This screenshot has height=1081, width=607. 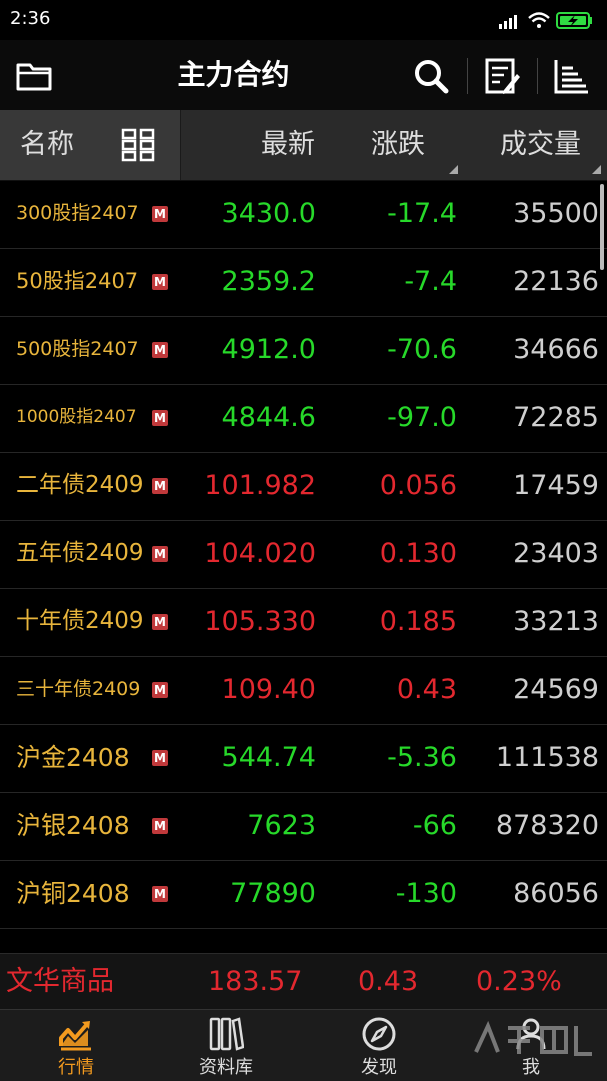 I want to click on row-name: 二年债2409, so click(x=80, y=485).